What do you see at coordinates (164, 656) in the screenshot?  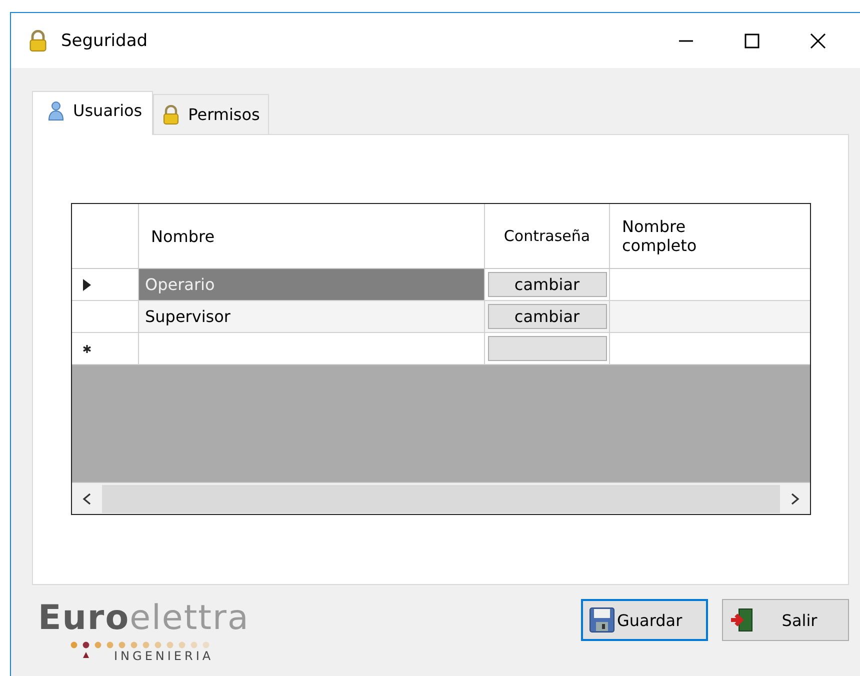 I see `logo-tagline: INGENIERIA` at bounding box center [164, 656].